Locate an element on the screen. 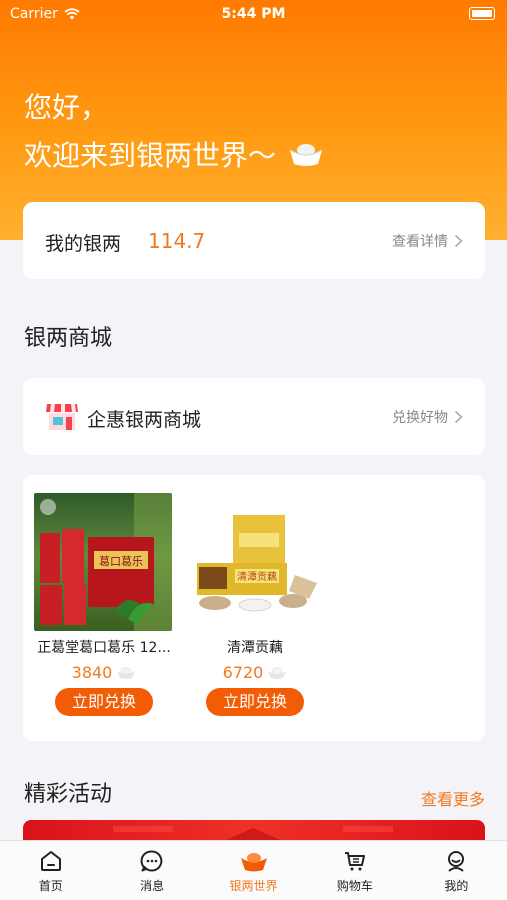 The height and width of the screenshot is (900, 507). profile-icon is located at coordinates (456, 861).